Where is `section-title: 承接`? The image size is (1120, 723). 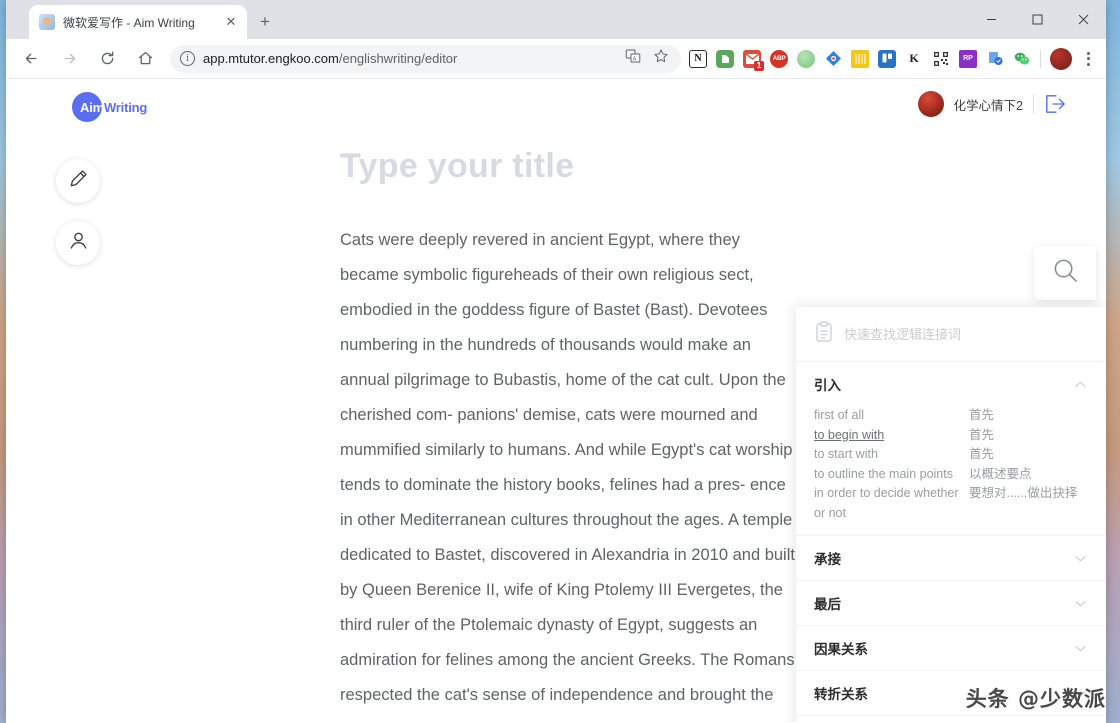
section-title: 承接 is located at coordinates (827, 559).